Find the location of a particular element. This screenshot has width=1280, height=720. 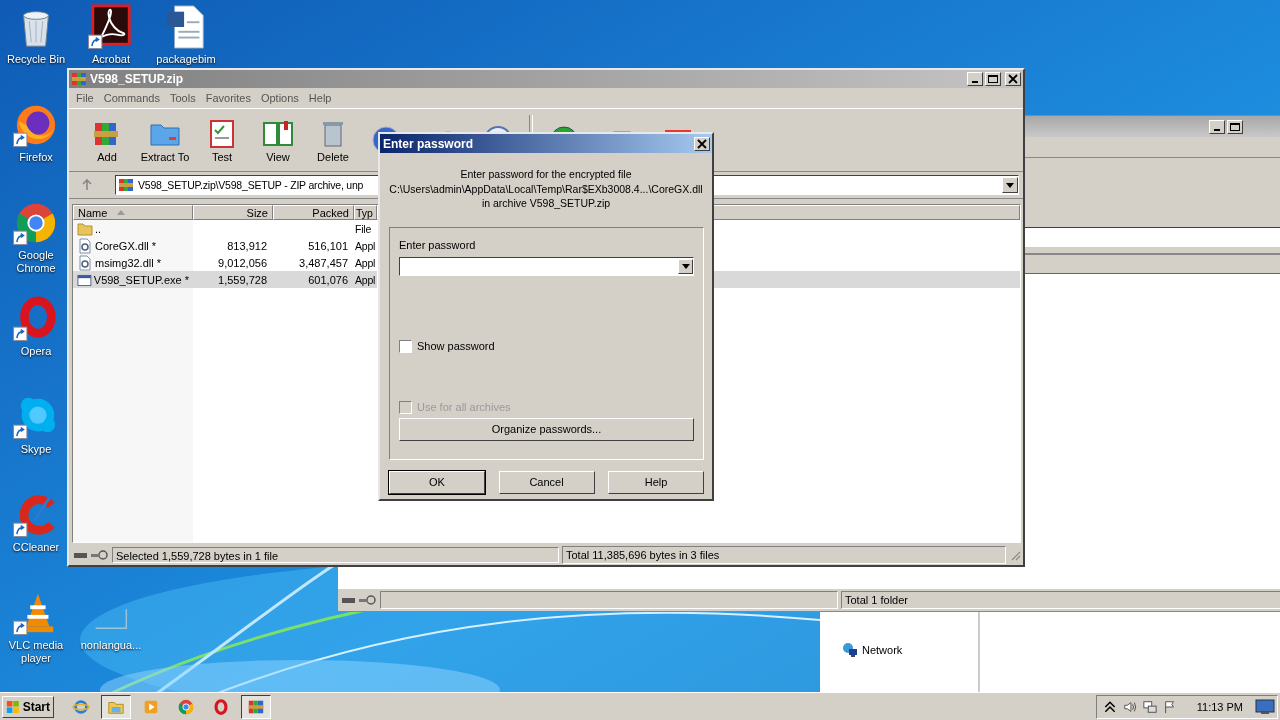

pdf-app-icon is located at coordinates (111, 27).